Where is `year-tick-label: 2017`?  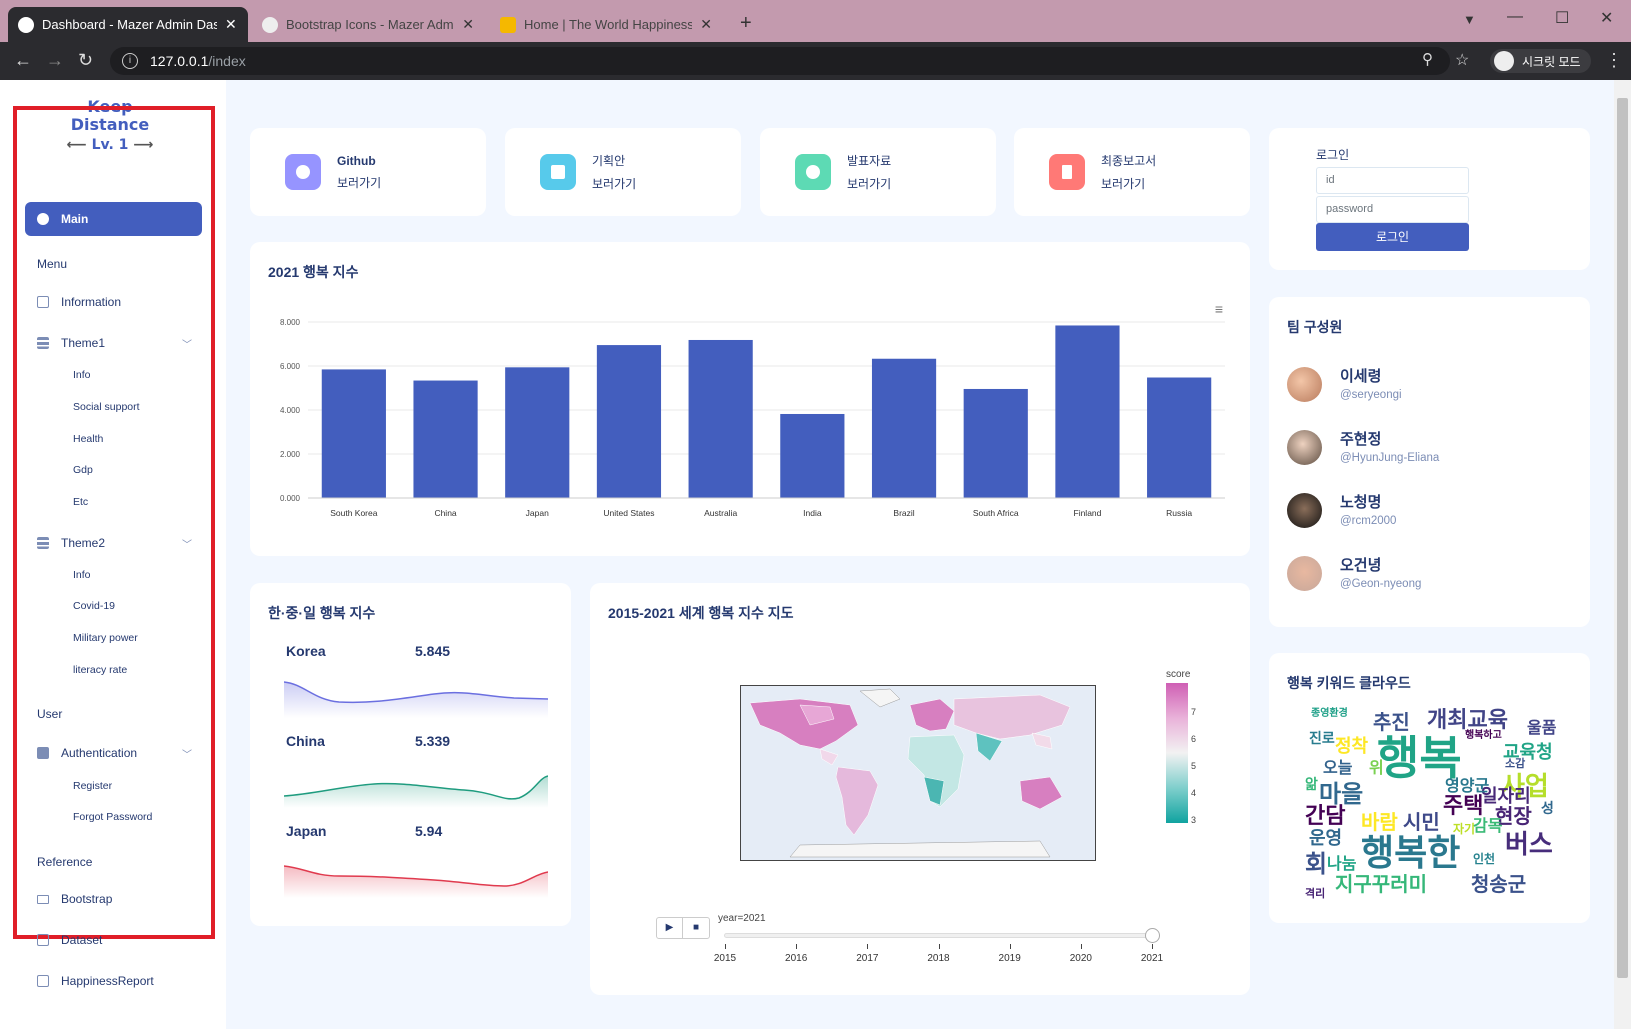
year-tick-label: 2017 is located at coordinates (867, 958).